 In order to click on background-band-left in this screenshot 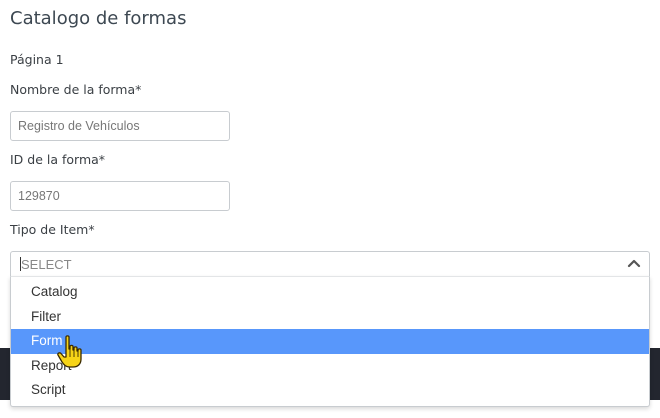, I will do `click(5, 374)`.